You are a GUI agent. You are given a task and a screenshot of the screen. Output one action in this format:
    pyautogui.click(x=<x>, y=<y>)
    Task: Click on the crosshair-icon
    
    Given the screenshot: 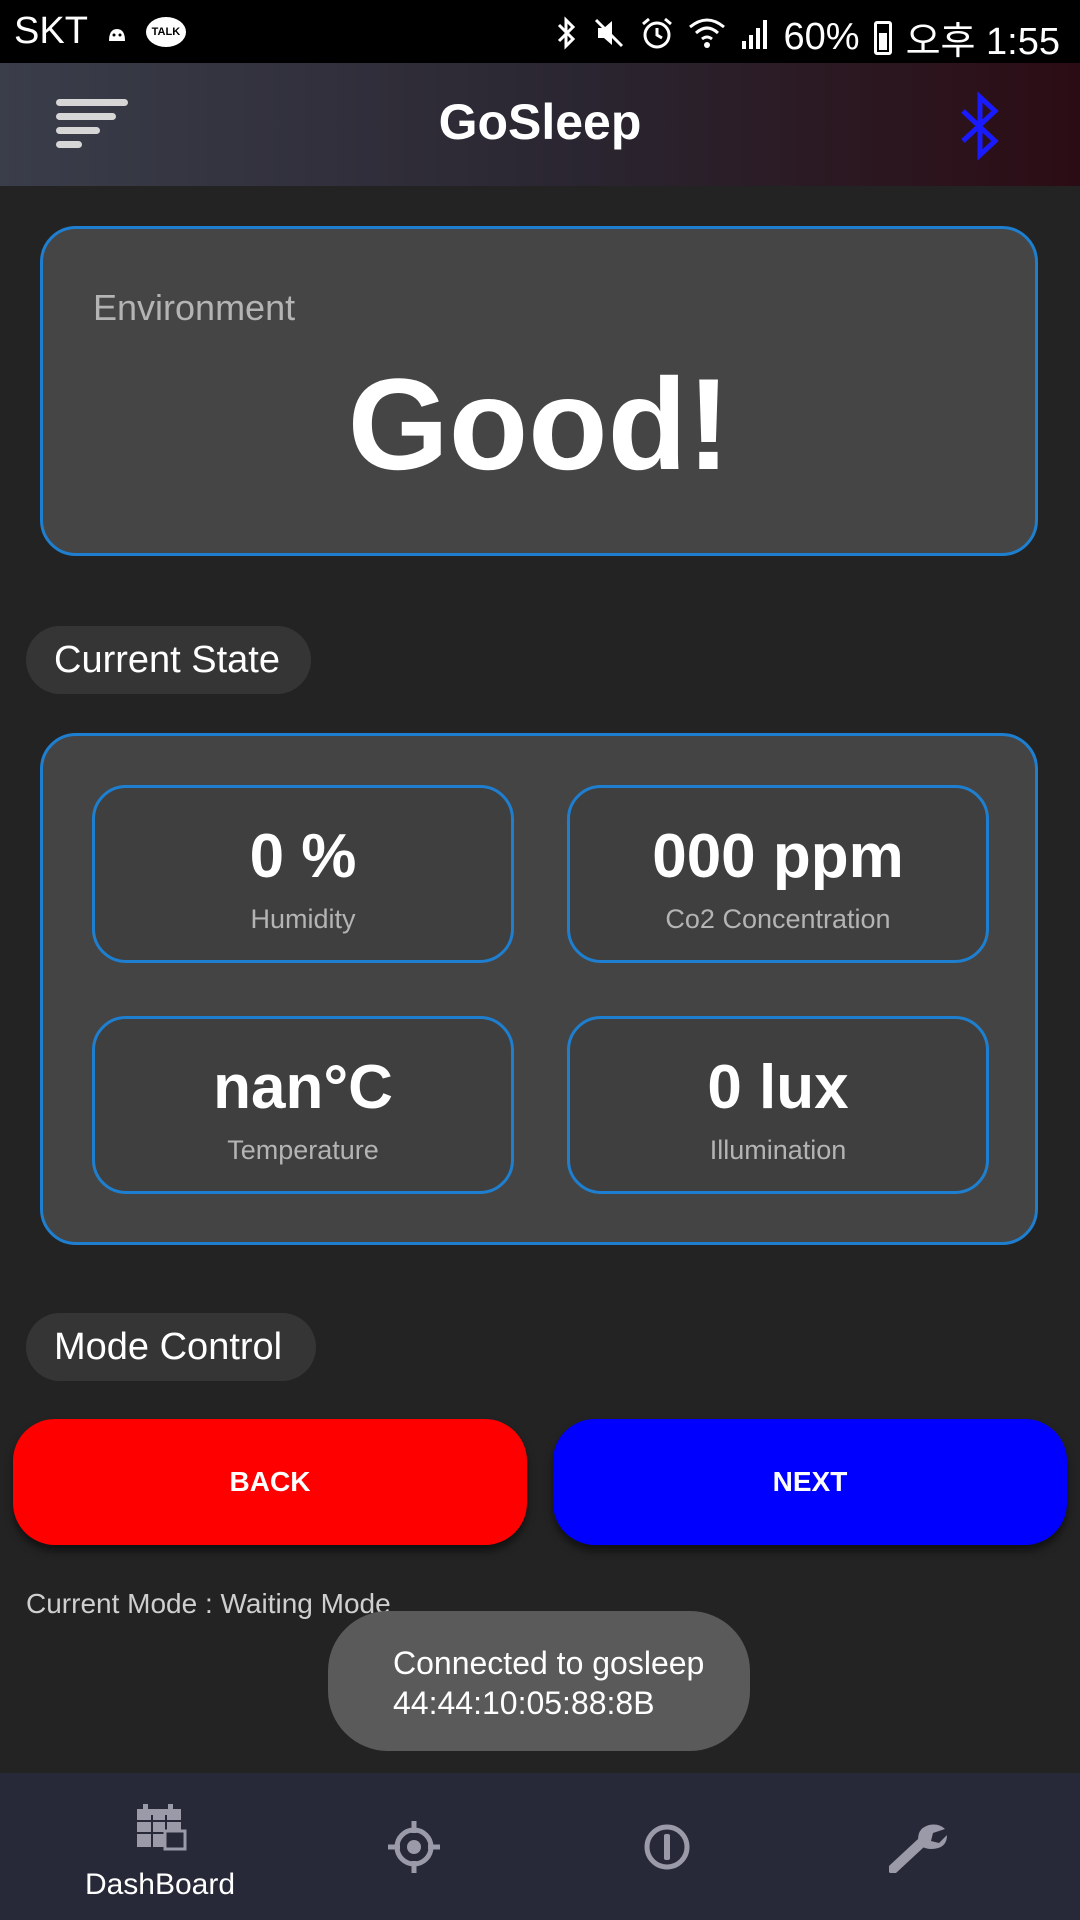 What is the action you would take?
    pyautogui.click(x=414, y=1847)
    